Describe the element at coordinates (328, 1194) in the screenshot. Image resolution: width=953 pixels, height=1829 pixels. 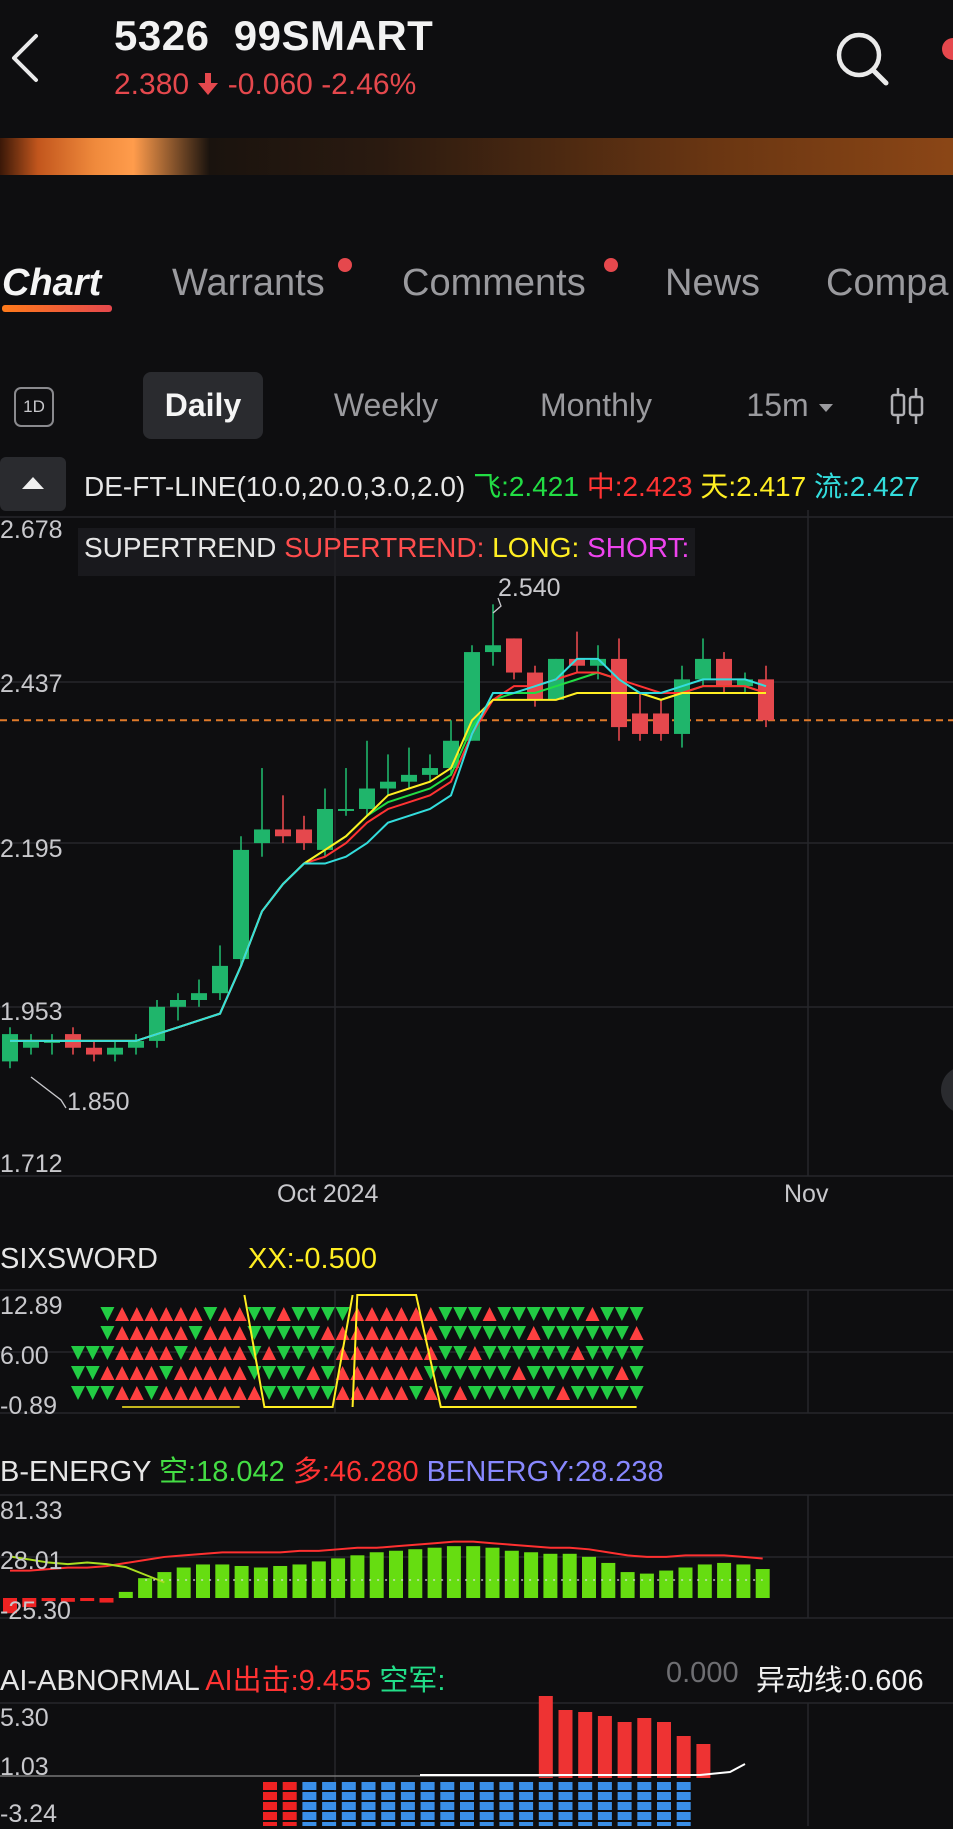
I see `x-tick-label: Oct 2024` at that location.